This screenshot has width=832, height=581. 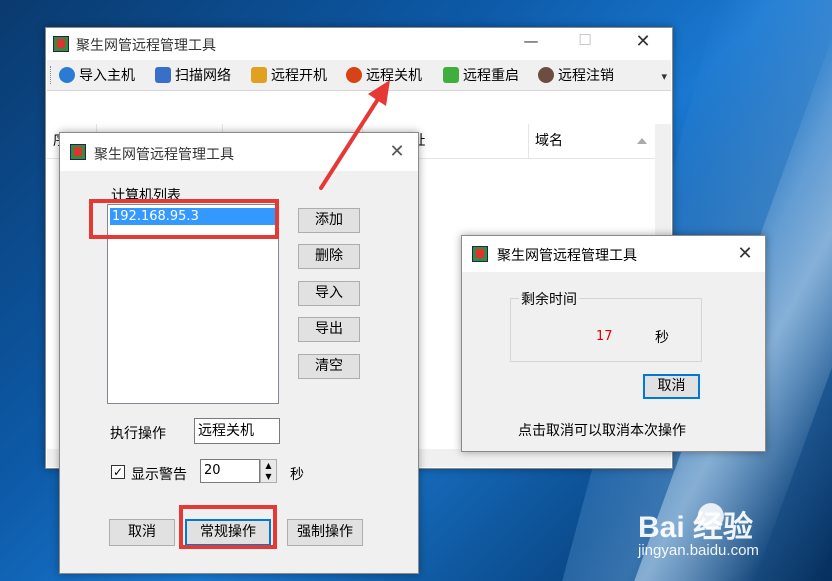 I want to click on toolbar-label: 远程关机, so click(x=394, y=76).